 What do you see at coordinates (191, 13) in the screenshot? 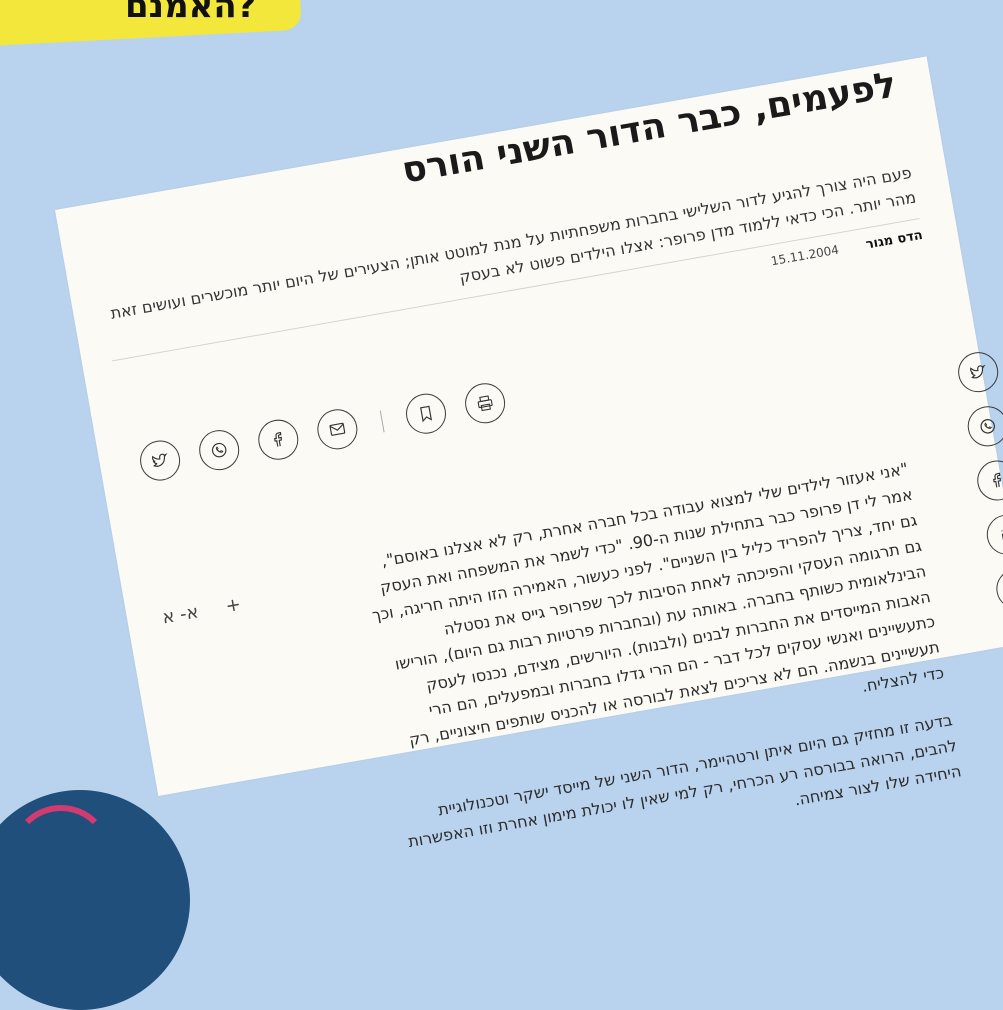
I see `banner-text: האמנם?` at bounding box center [191, 13].